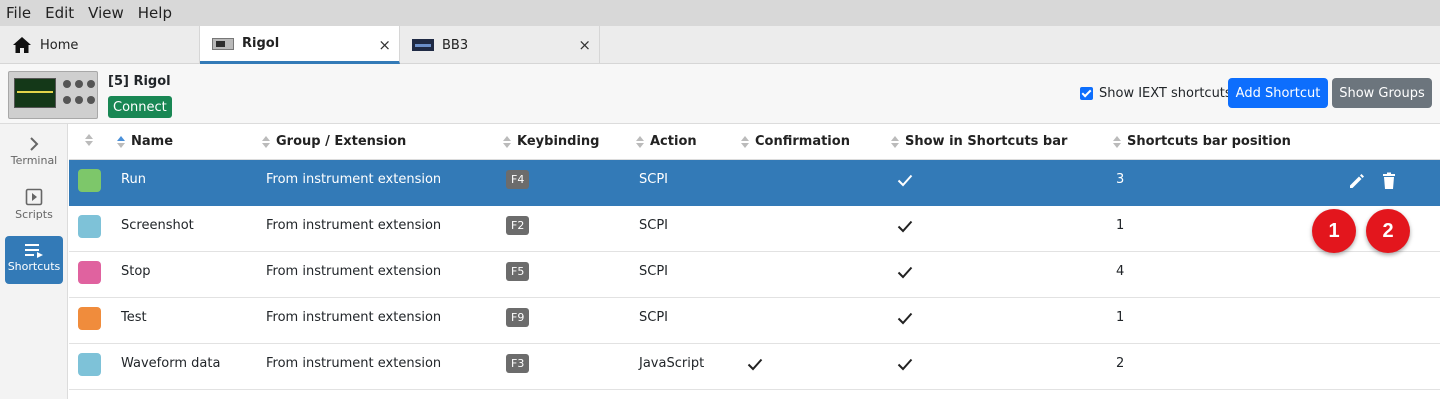 Image resolution: width=1440 pixels, height=399 pixels. I want to click on column-bar-position: Shortcuts bar position, so click(1202, 141).